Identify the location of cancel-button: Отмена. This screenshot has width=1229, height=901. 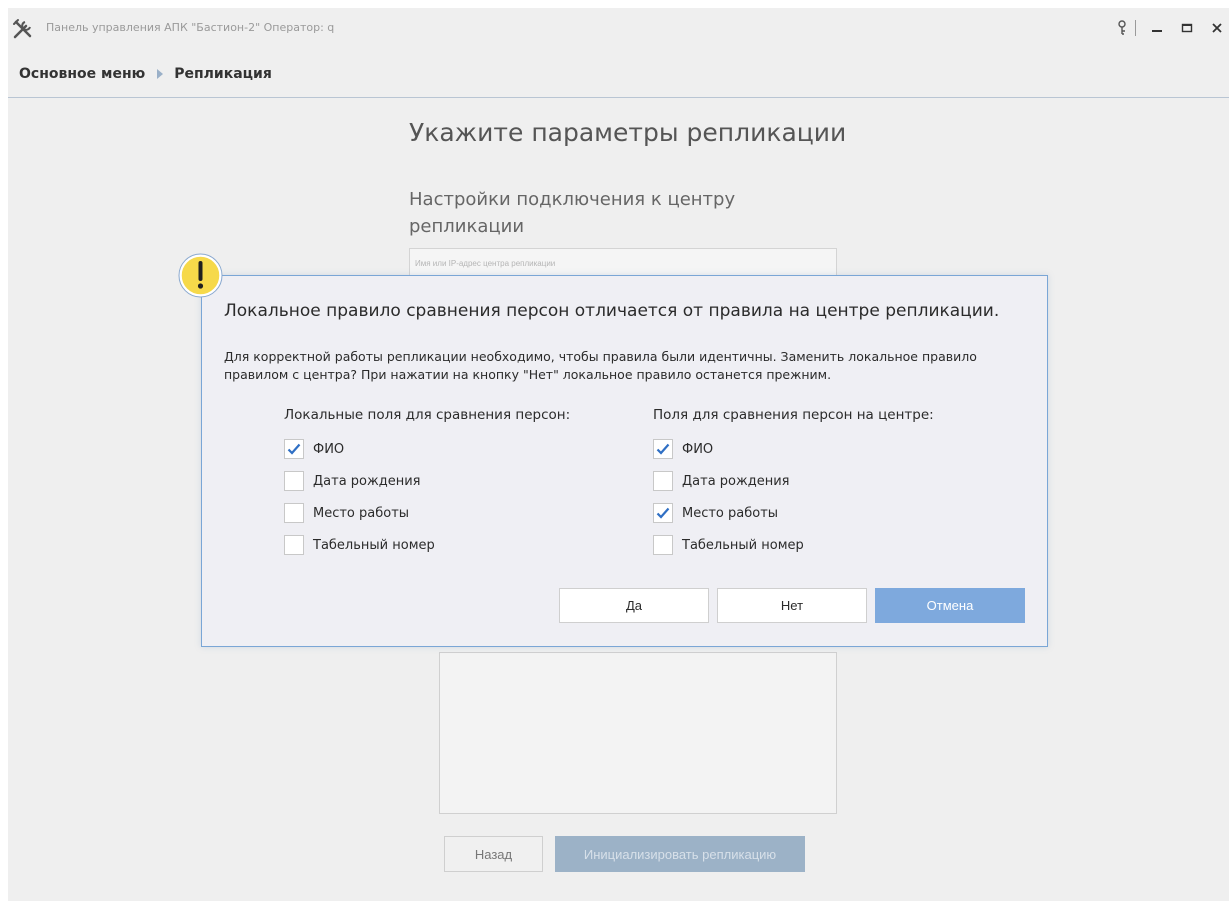
(950, 605).